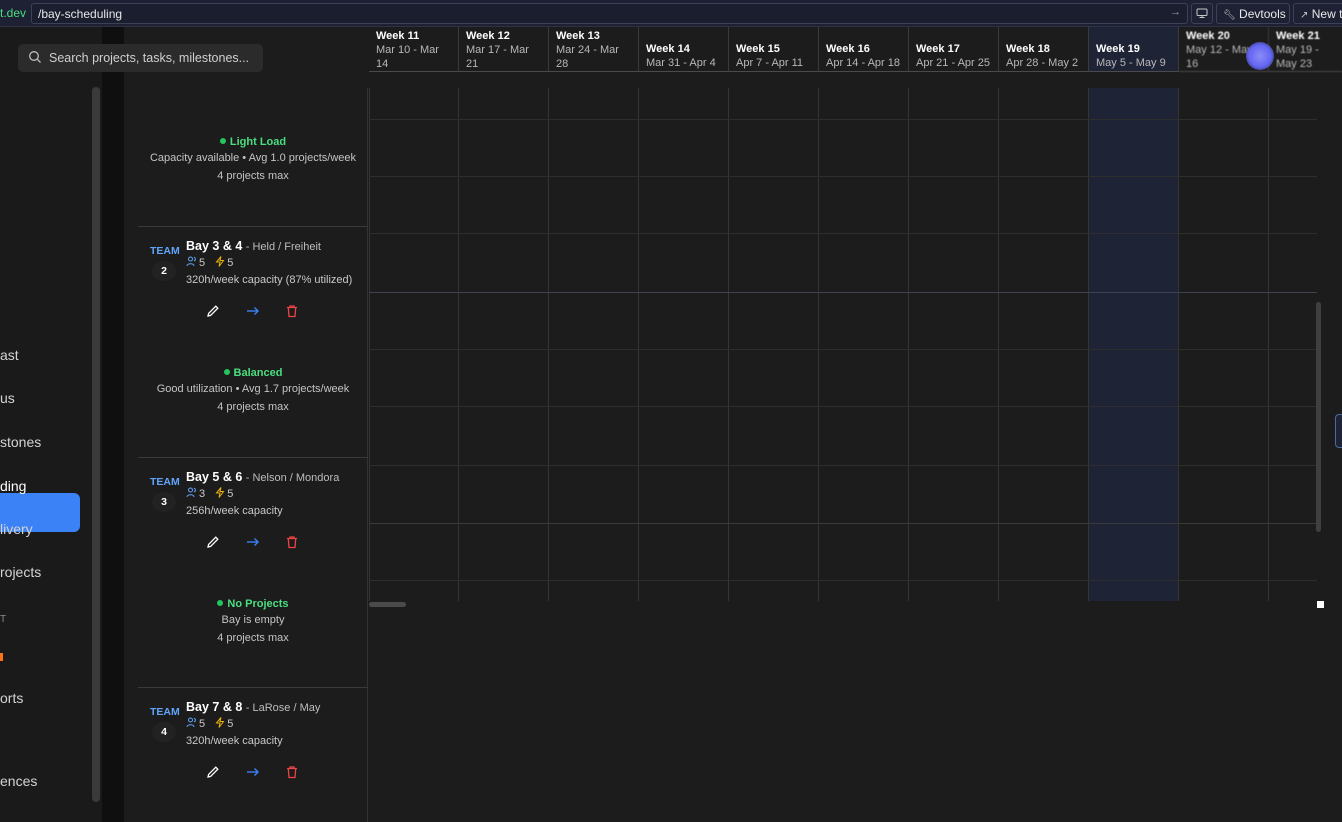  I want to click on week-19-header: Week 19 May 5 - May 9, so click(1134, 49).